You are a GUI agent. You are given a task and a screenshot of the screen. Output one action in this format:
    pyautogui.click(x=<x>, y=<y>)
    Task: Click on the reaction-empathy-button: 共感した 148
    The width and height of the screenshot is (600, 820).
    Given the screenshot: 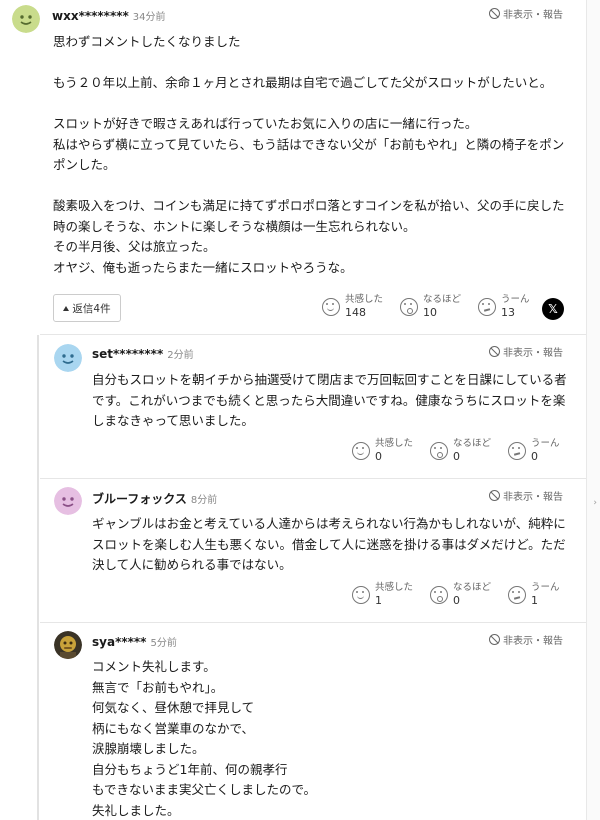 What is the action you would take?
    pyautogui.click(x=361, y=307)
    